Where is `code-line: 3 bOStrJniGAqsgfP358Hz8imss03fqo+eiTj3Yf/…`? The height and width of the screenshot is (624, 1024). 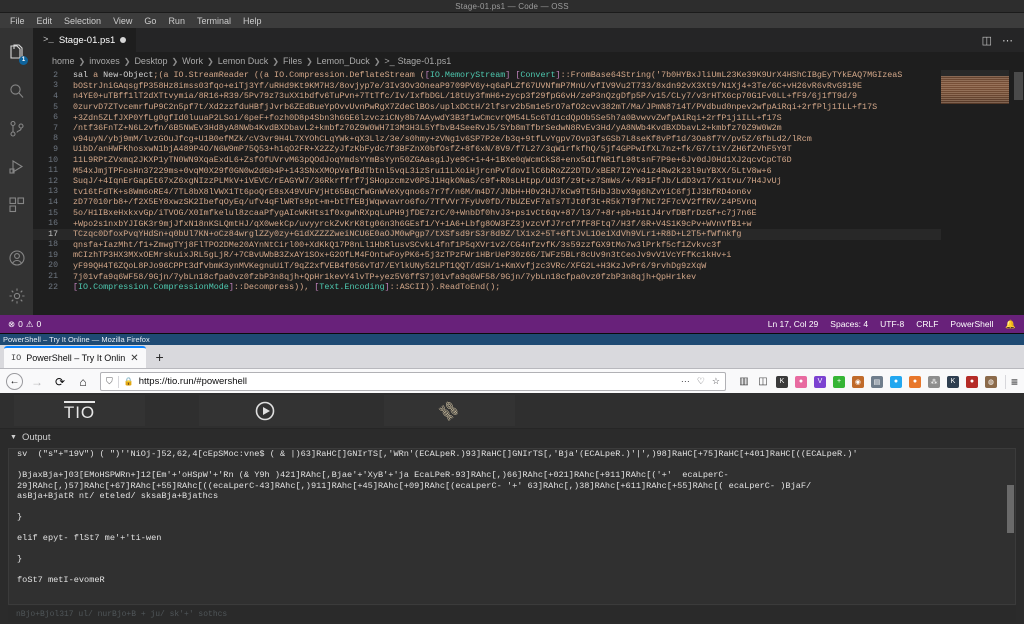
code-line: 3 bOStrJniGAqsgfP358Hz8imss03fqo+eiTj3Yf/… is located at coordinates (528, 86).